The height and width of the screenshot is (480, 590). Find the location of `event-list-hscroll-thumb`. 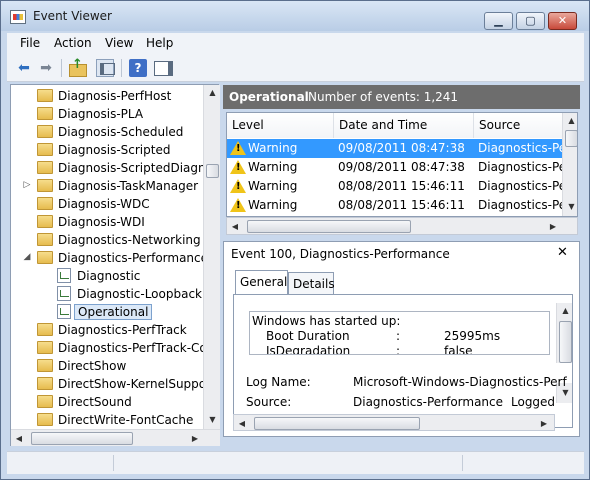

event-list-hscroll-thumb is located at coordinates (329, 226).